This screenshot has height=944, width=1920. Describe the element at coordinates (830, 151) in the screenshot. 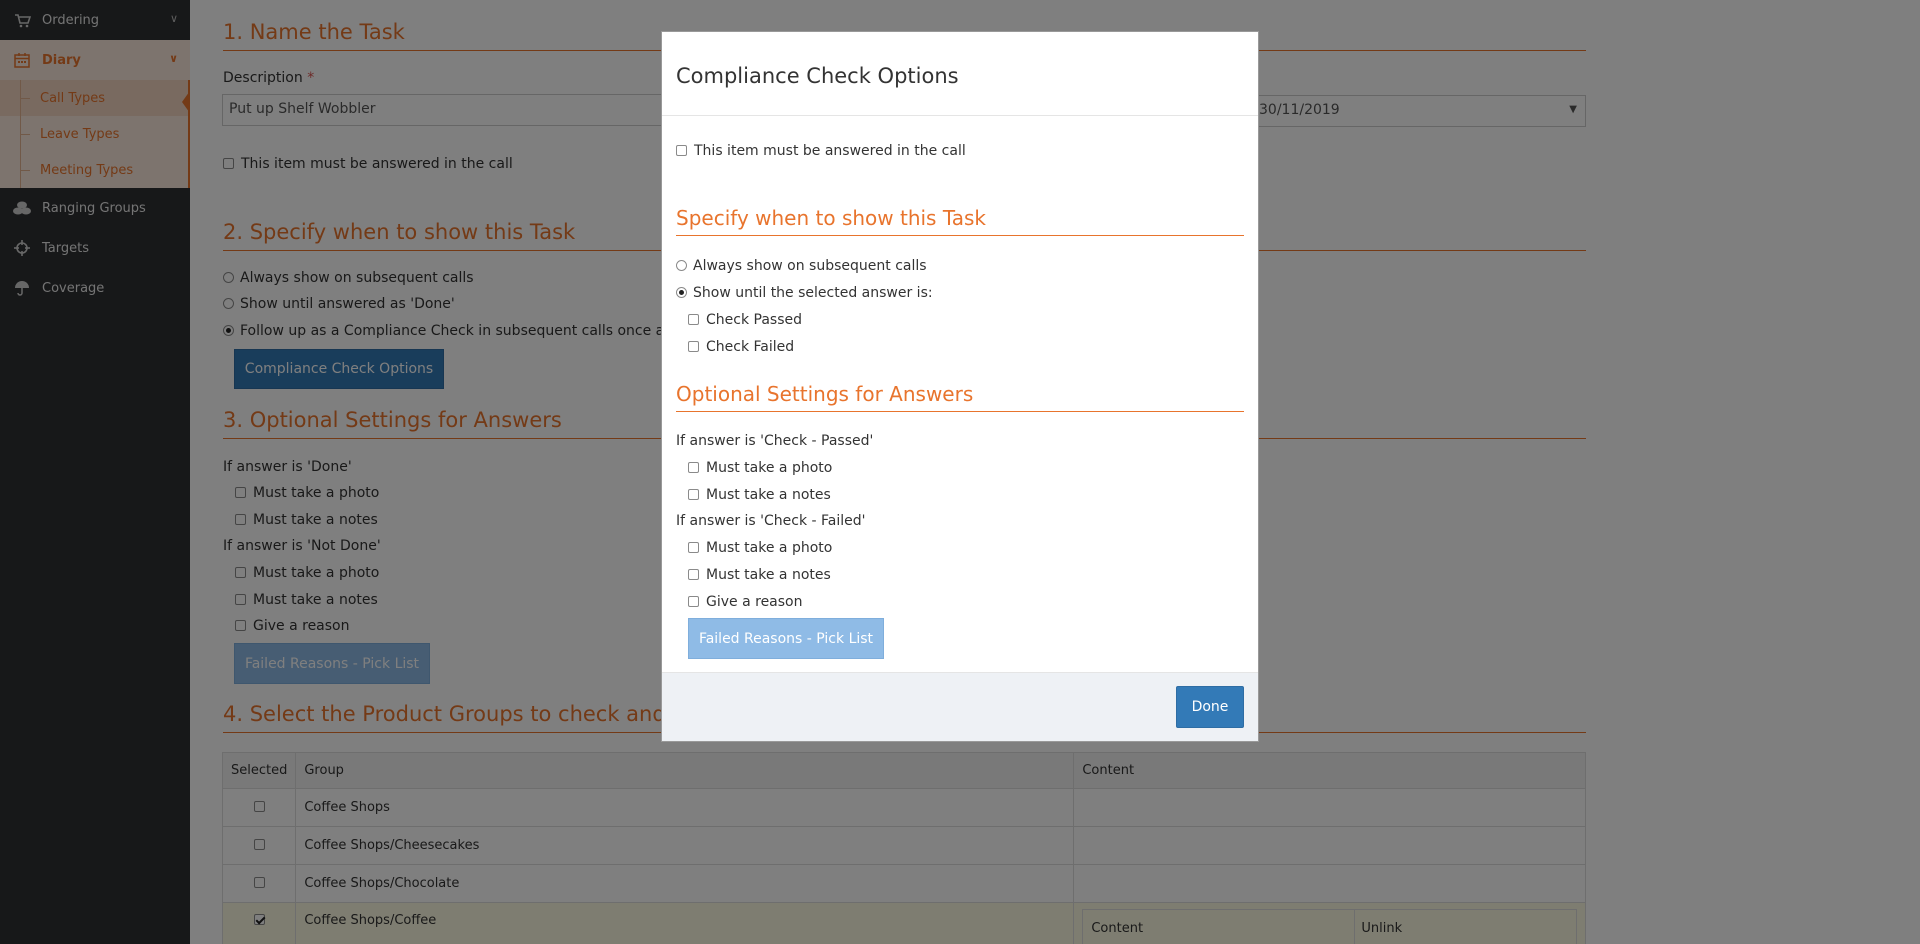

I see `modal-must-answer-label: This item must be answered in the call` at that location.